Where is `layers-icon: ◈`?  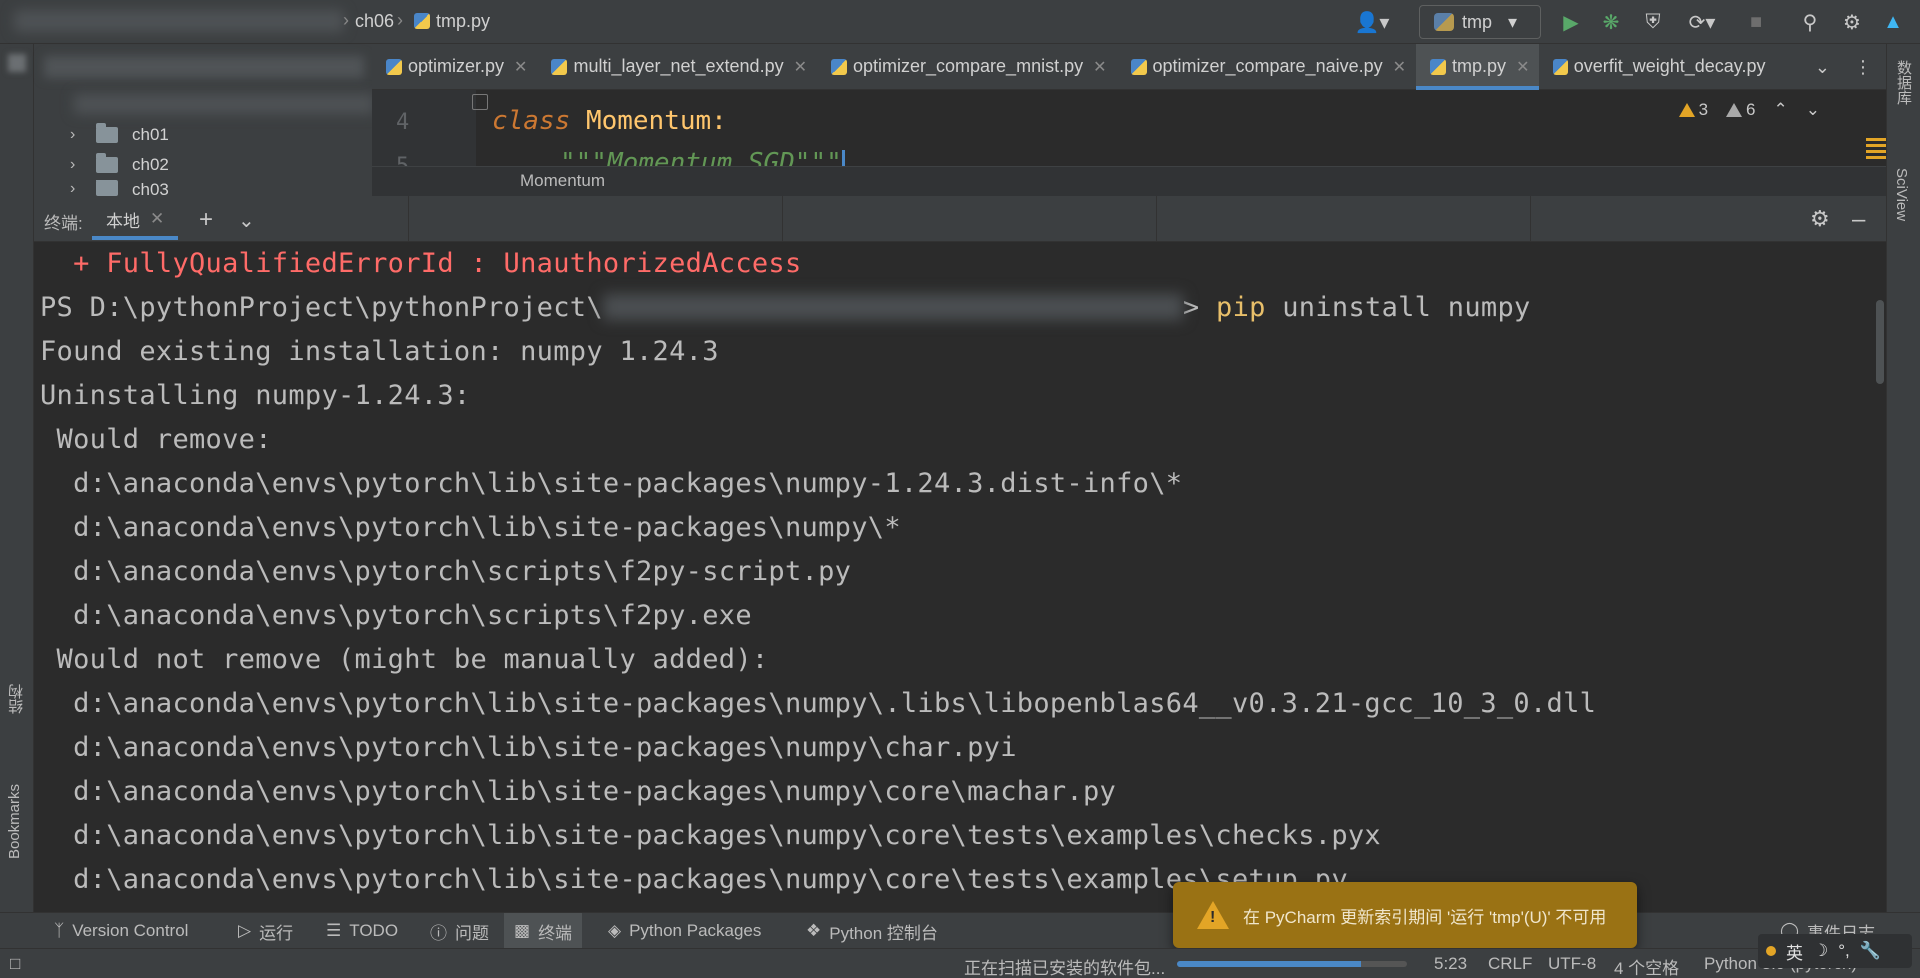 layers-icon: ◈ is located at coordinates (615, 930).